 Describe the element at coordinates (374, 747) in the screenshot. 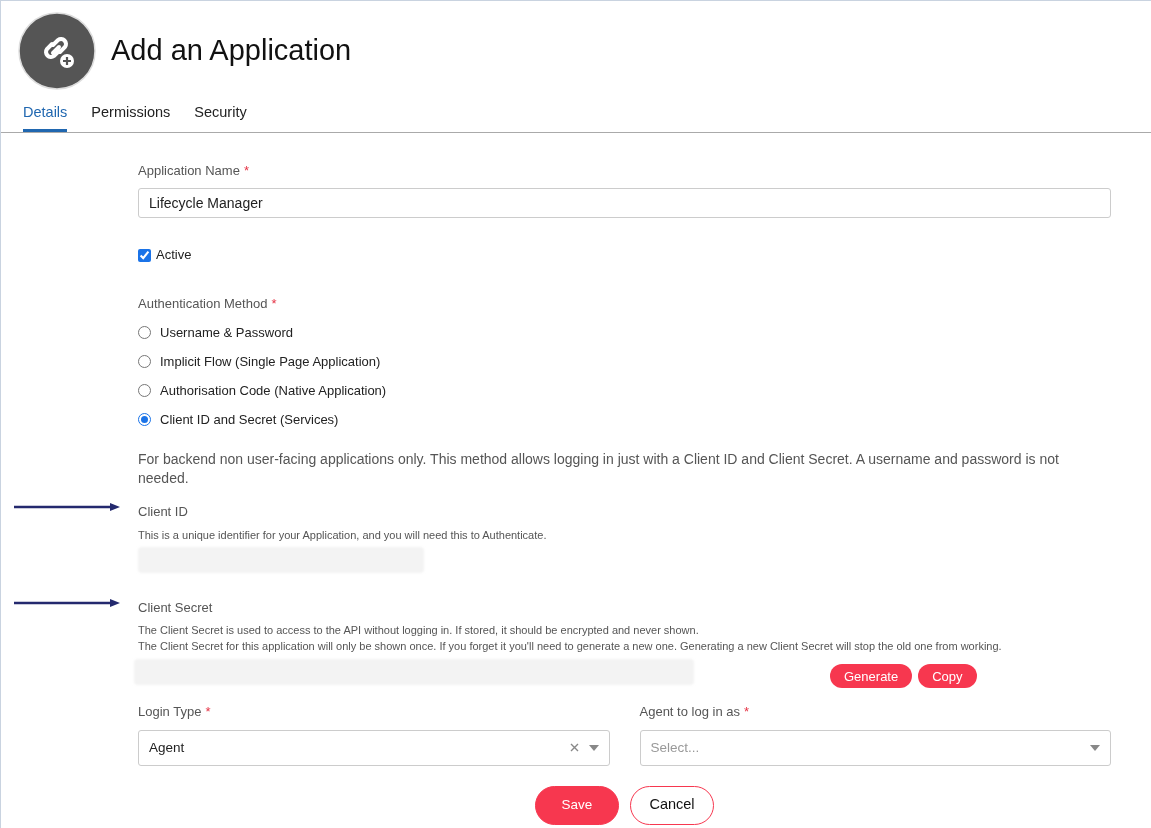

I see `login-type-select: Agent` at that location.